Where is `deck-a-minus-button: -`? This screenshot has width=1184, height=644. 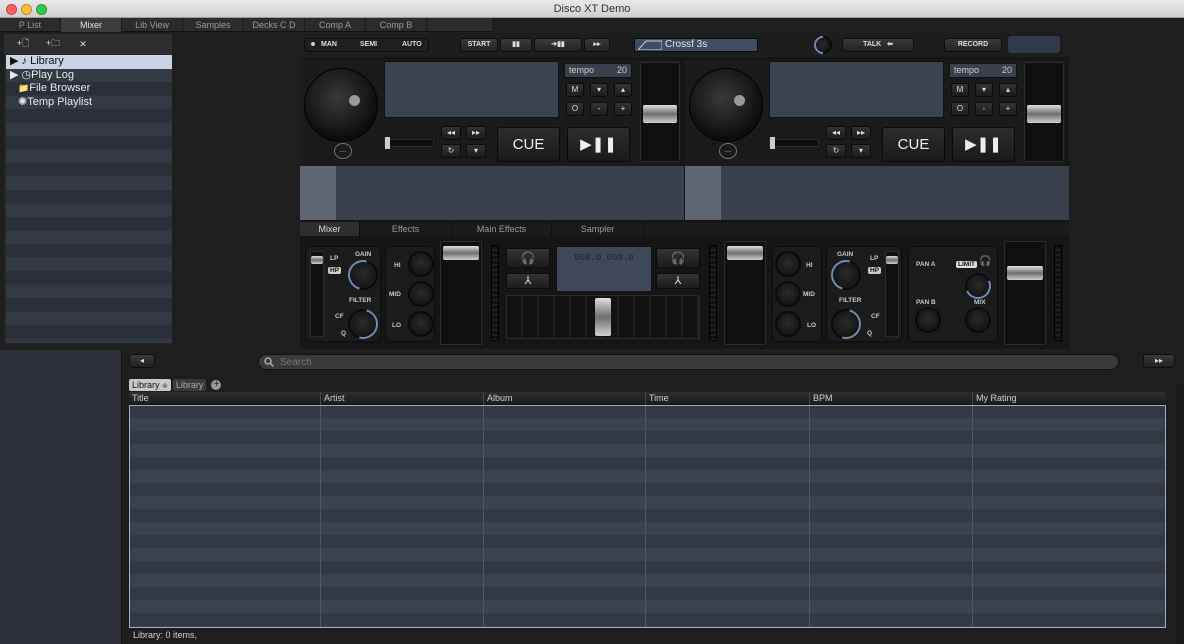 deck-a-minus-button: - is located at coordinates (599, 109).